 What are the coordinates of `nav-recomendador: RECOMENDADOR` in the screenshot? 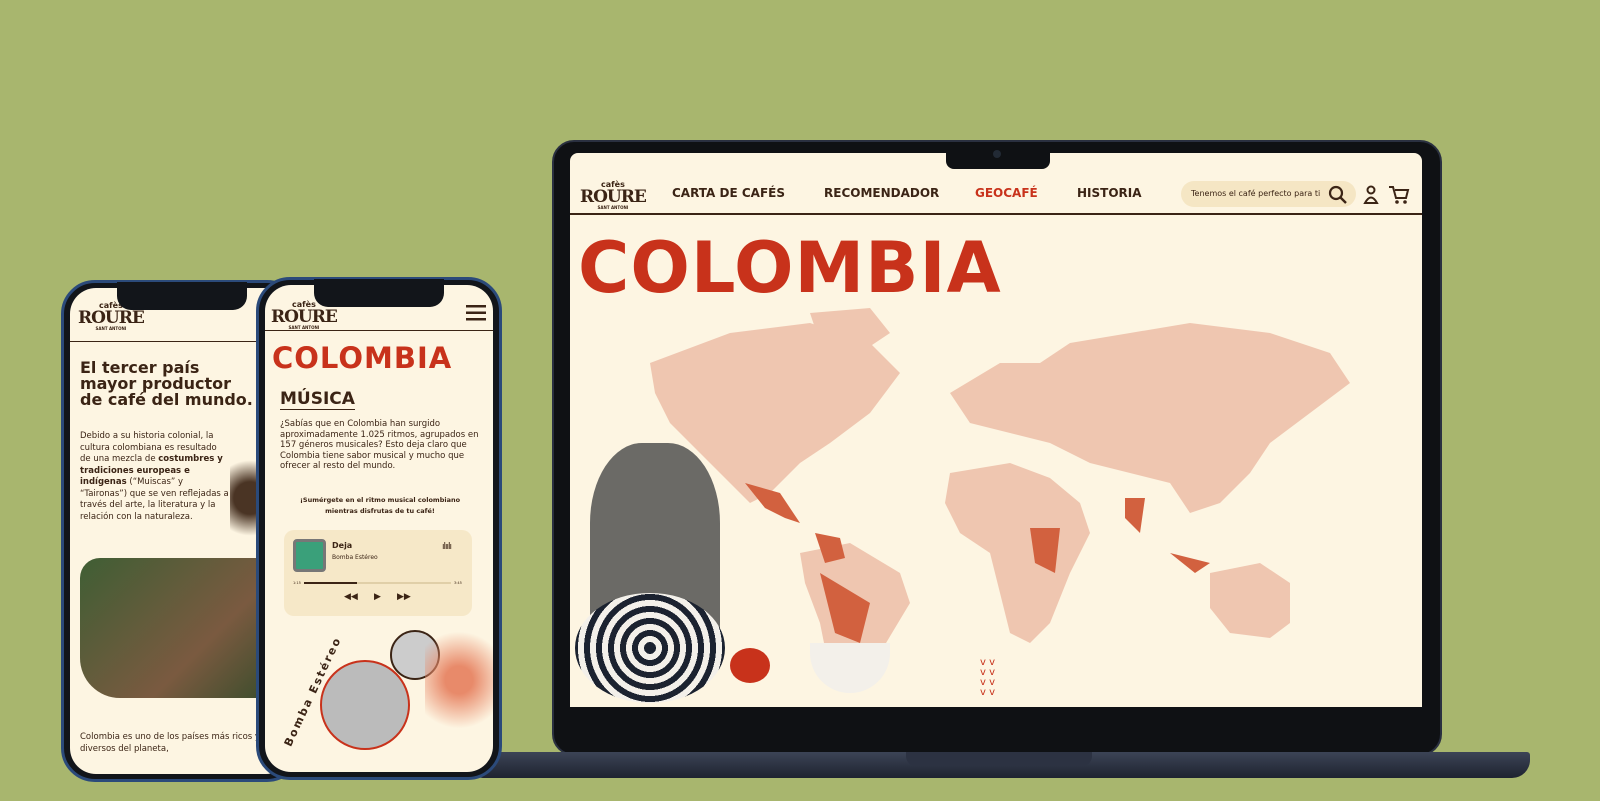 It's located at (881, 193).